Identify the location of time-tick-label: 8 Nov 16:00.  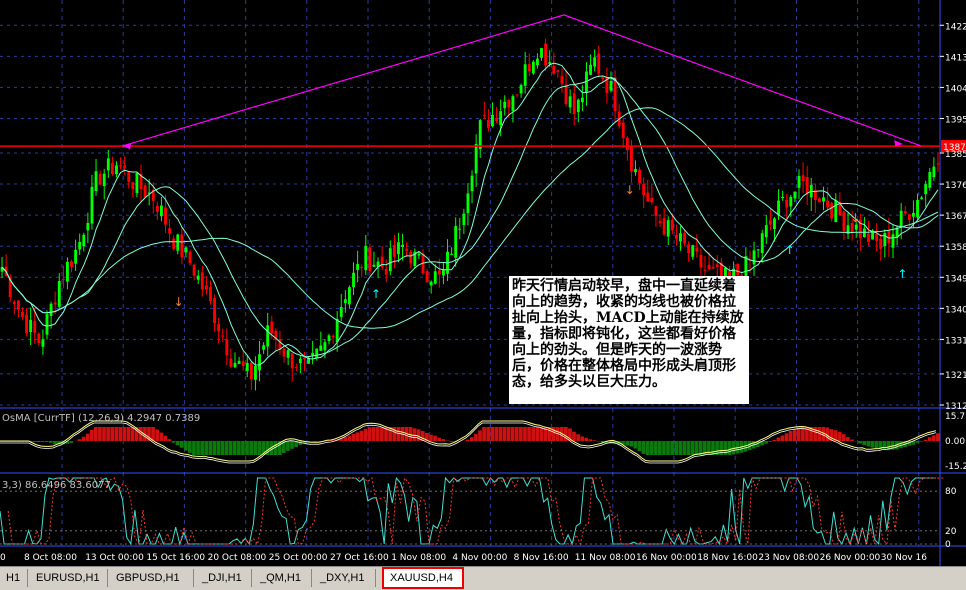
(541, 558).